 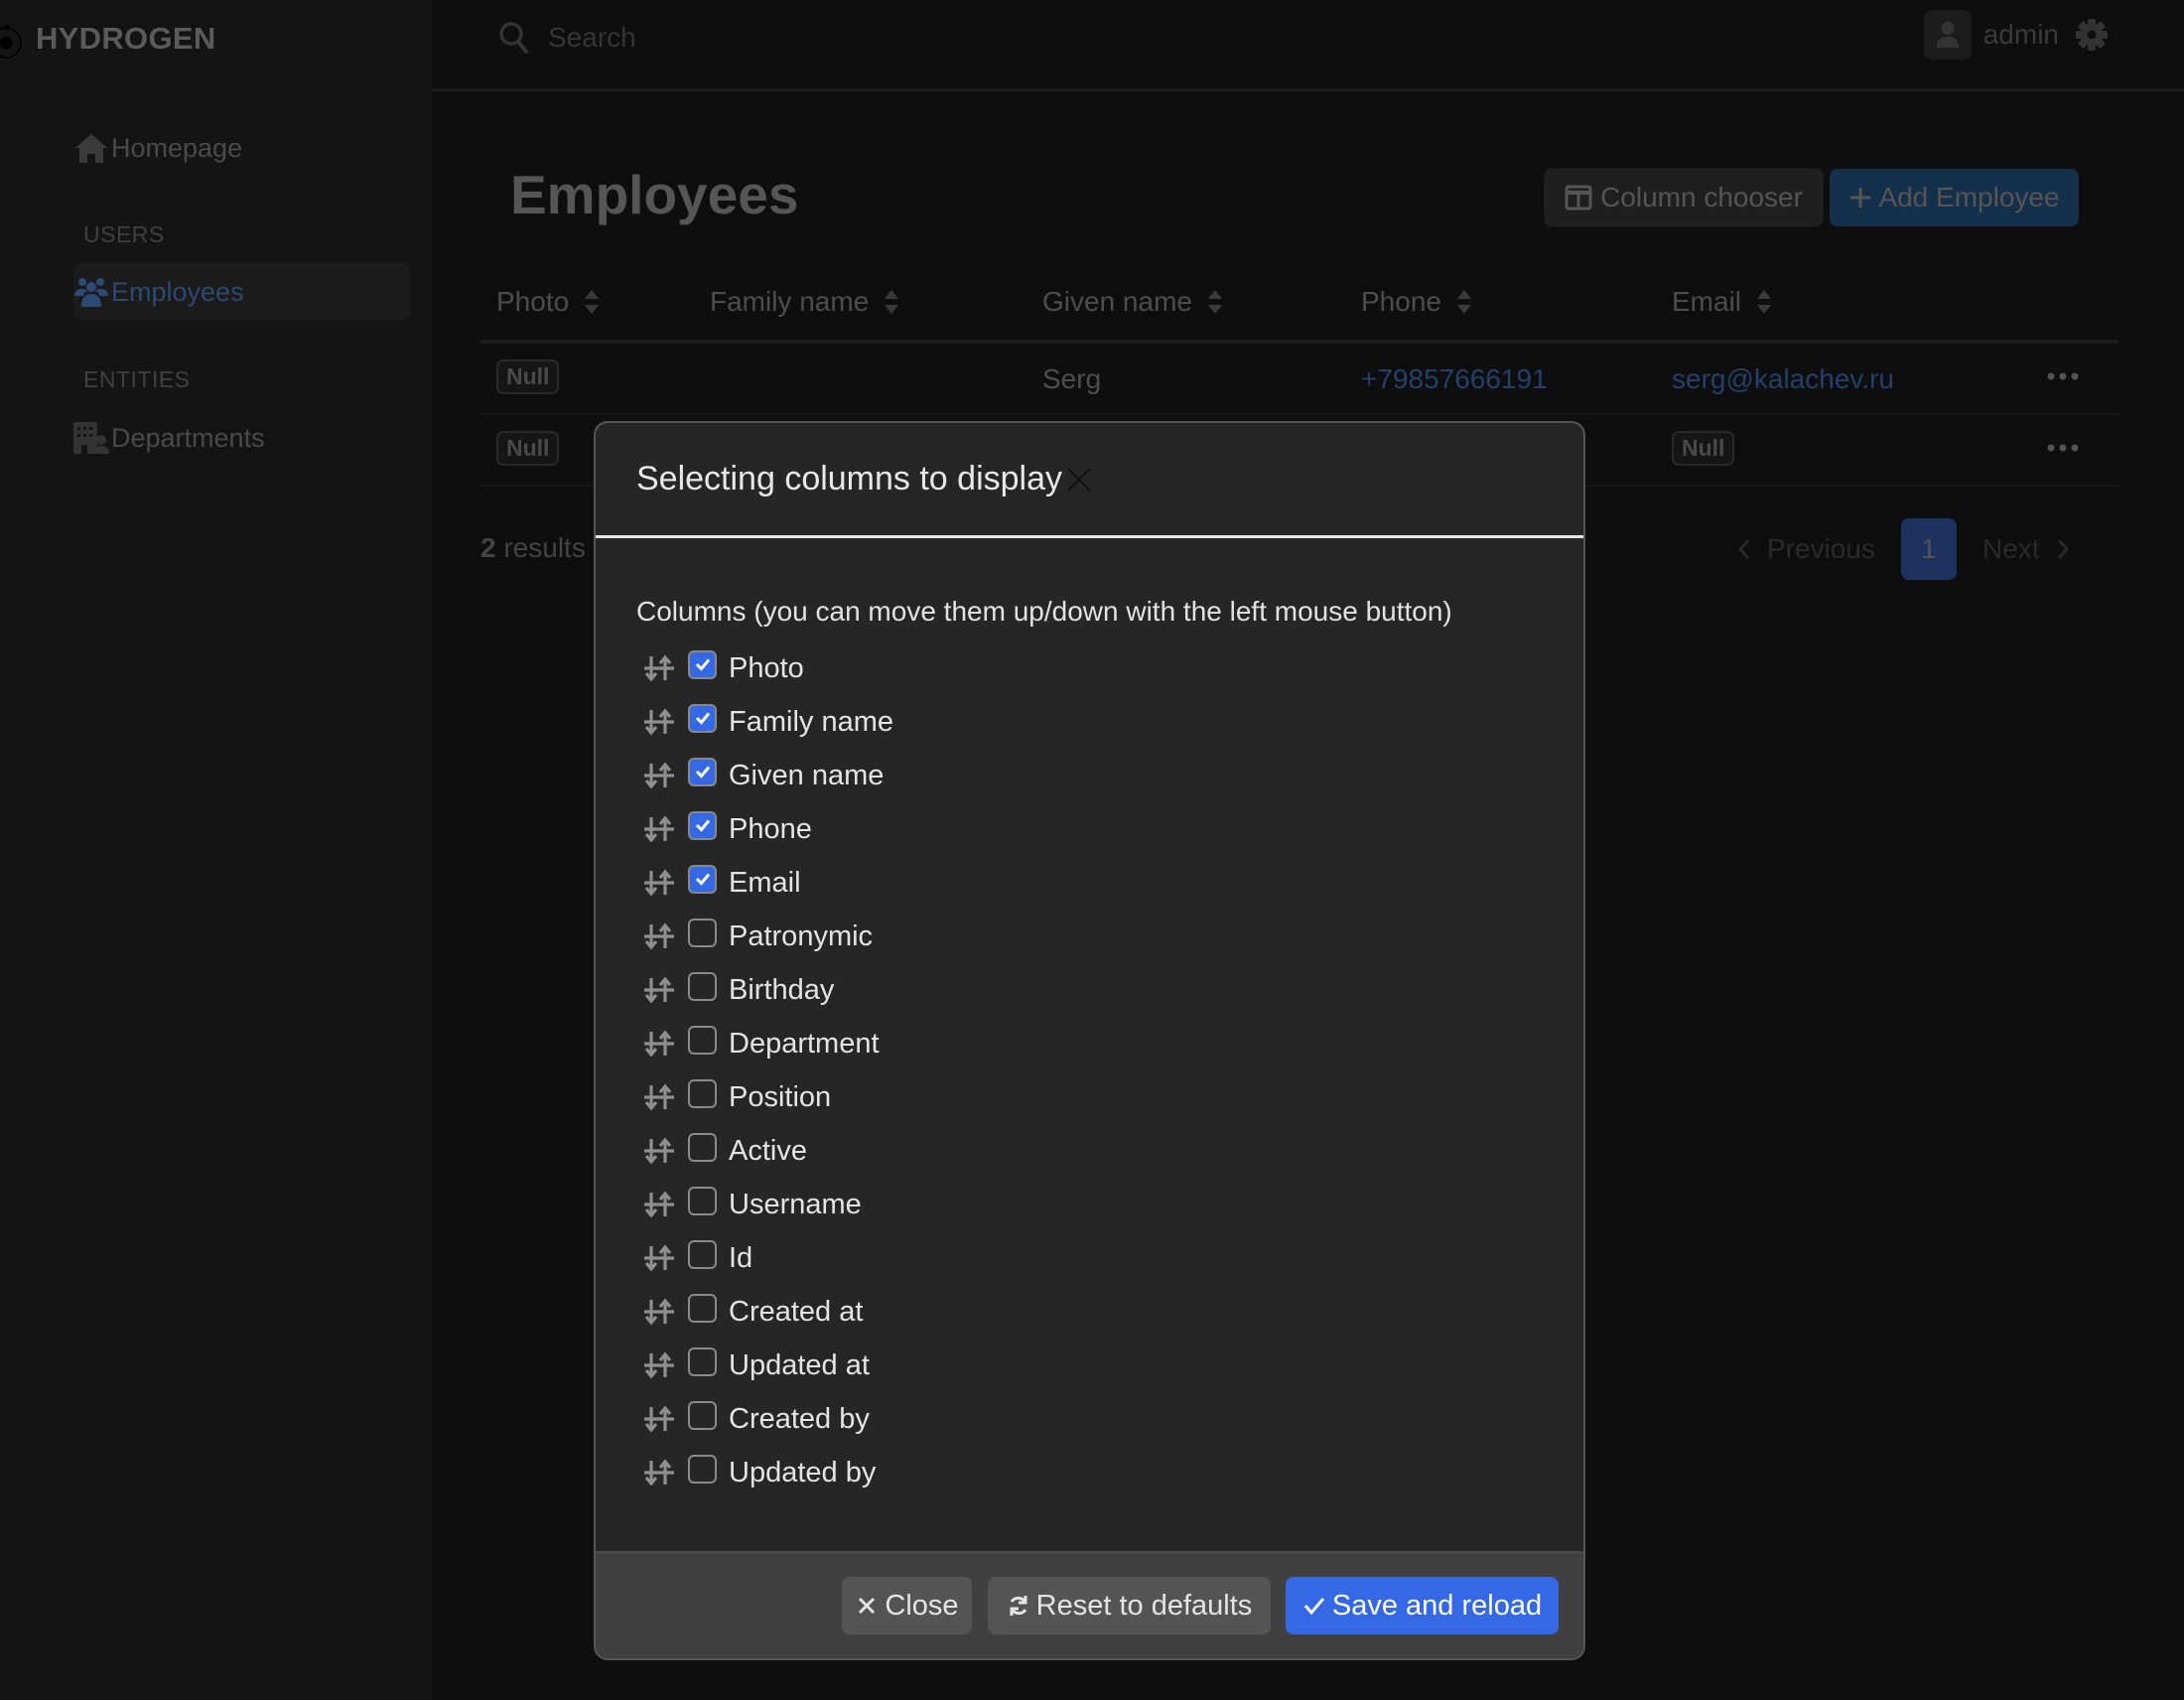 I want to click on column-option: Given name, so click(x=1109, y=775).